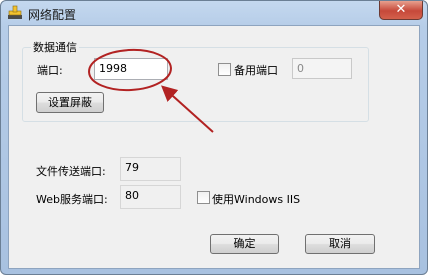 The height and width of the screenshot is (275, 428). Describe the element at coordinates (214, 13) in the screenshot. I see `title-bar: 网络配置 ✕` at that location.